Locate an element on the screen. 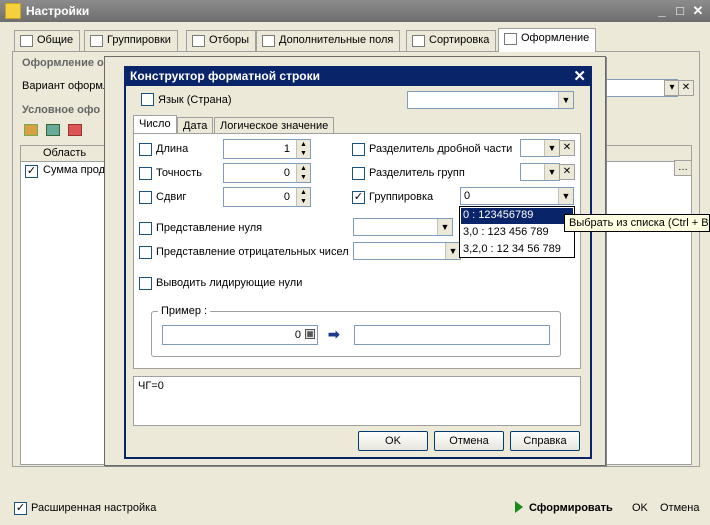 The width and height of the screenshot is (710, 525). decimal-separator-checkbox is located at coordinates (358, 149).